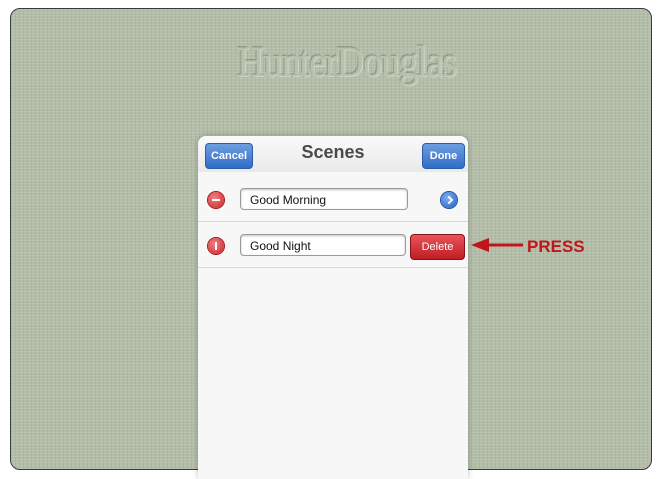 The width and height of the screenshot is (660, 479). I want to click on disclosure-arrow-icon, so click(449, 200).